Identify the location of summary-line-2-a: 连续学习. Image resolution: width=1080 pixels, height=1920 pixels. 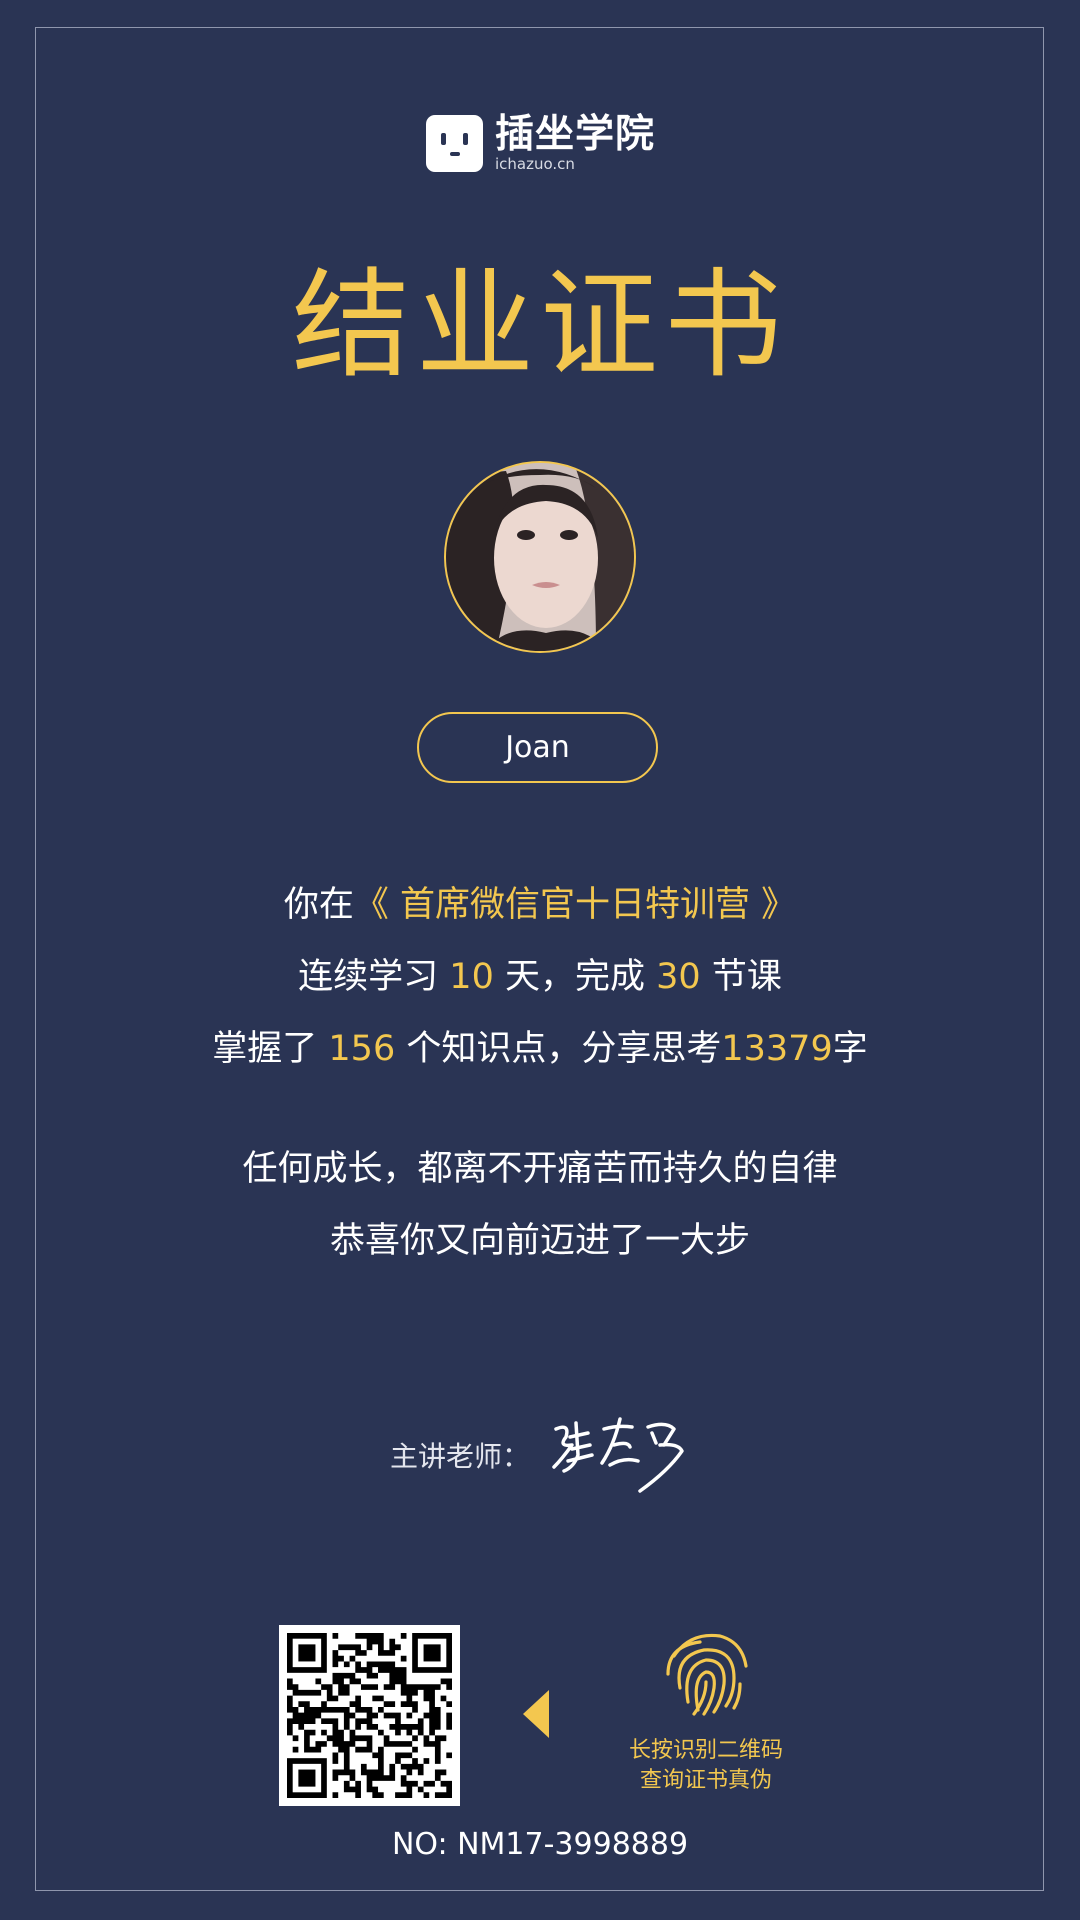
(368, 977).